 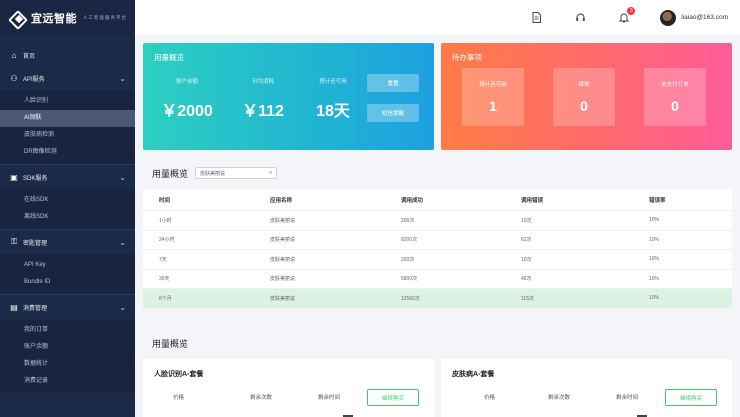 What do you see at coordinates (164, 279) in the screenshot?
I see `table-cell: 30天` at bounding box center [164, 279].